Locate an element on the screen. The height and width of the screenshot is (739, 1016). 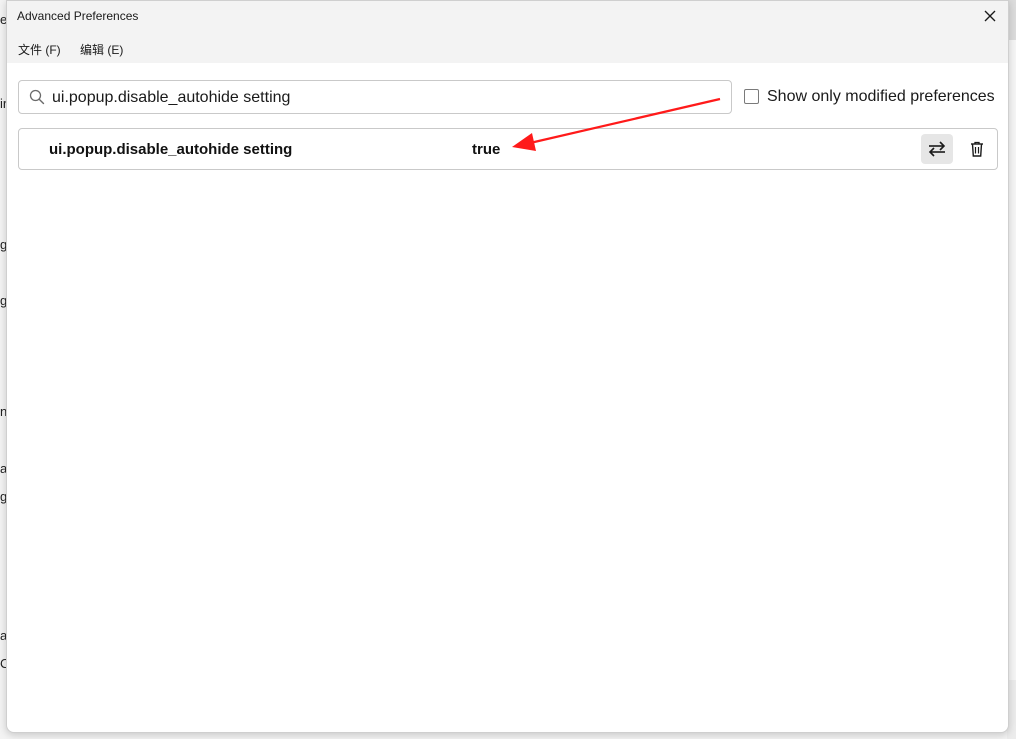
close-icon is located at coordinates (990, 16).